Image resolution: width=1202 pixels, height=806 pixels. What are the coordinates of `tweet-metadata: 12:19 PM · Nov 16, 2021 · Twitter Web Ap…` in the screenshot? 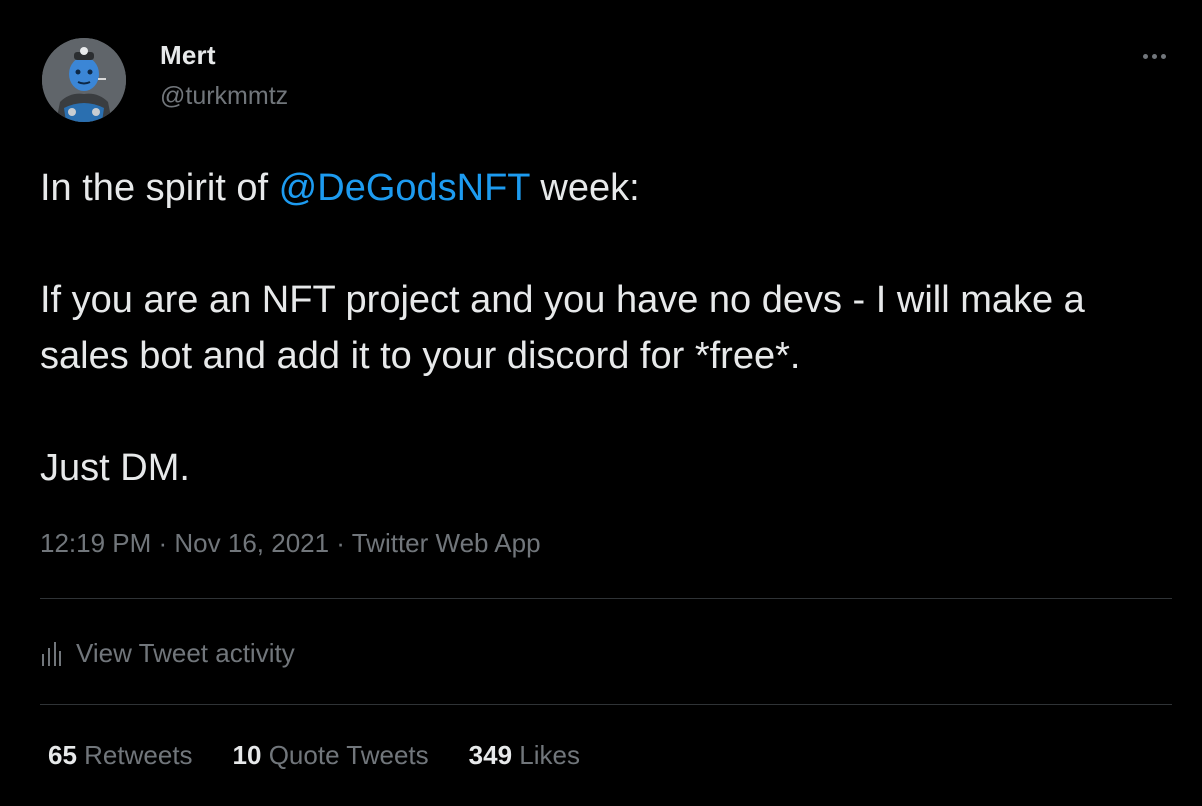 It's located at (290, 543).